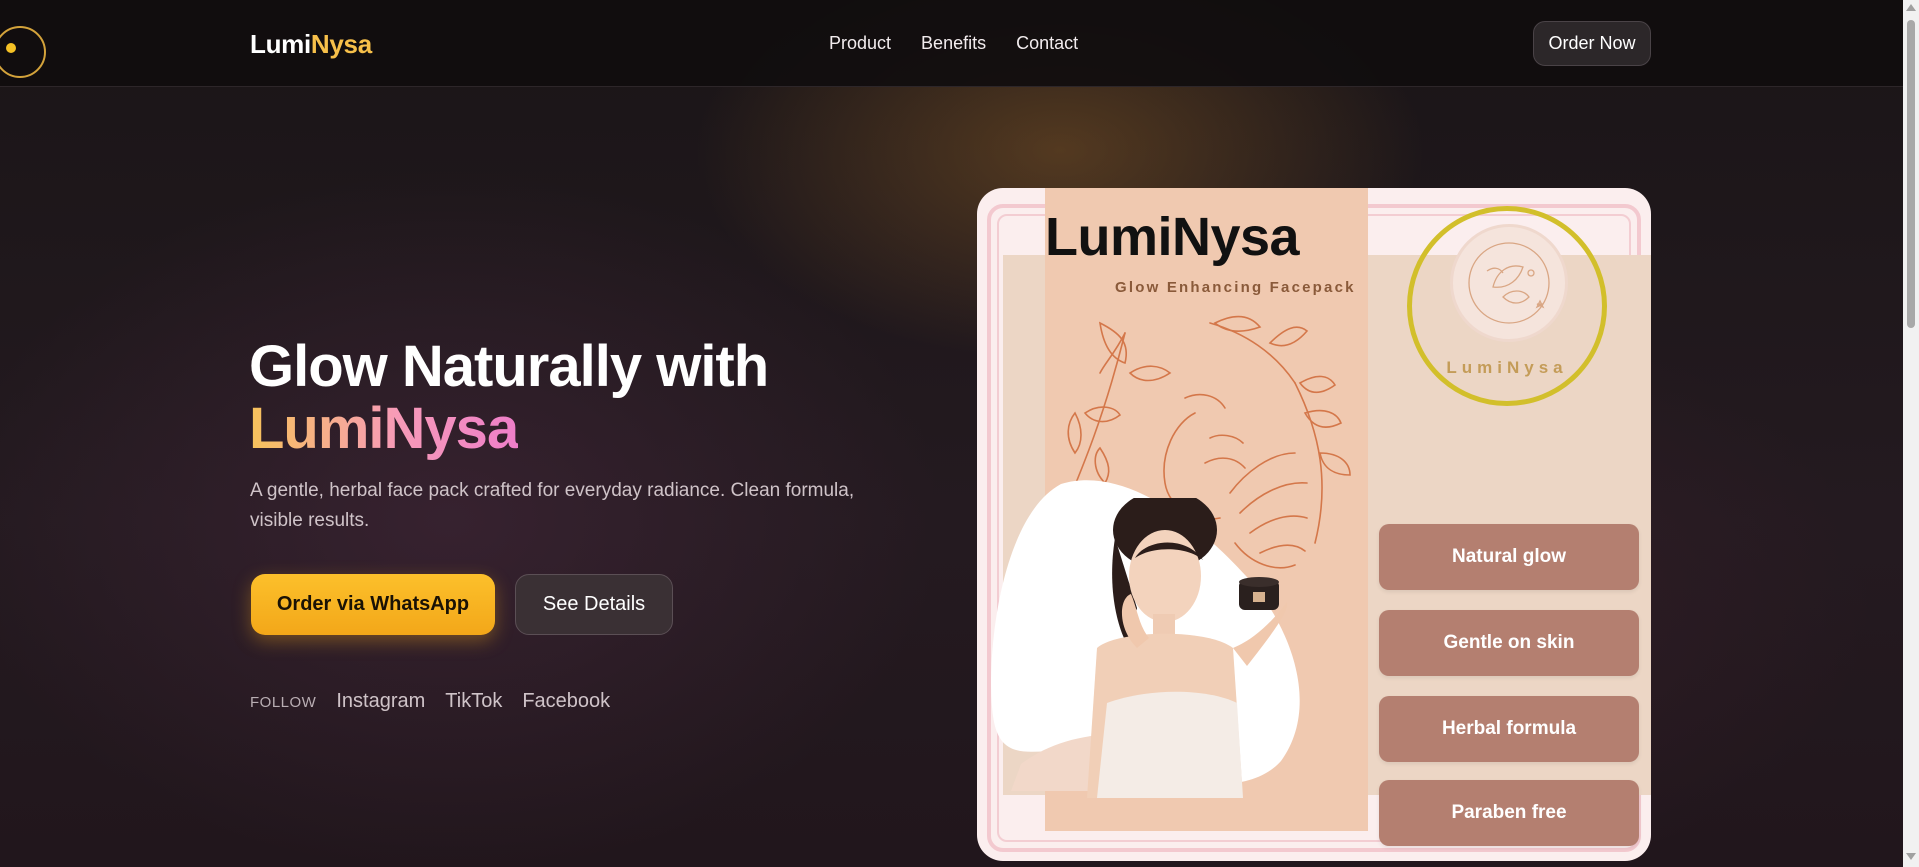 The height and width of the screenshot is (867, 1919). I want to click on scroll-down-arrow-icon, so click(1911, 856).